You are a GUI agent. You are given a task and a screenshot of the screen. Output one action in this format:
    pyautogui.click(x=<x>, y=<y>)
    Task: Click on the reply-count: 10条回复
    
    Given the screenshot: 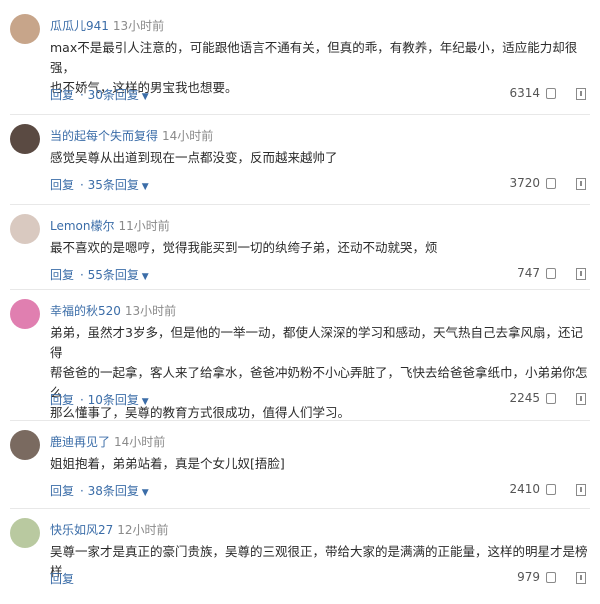 What is the action you would take?
    pyautogui.click(x=113, y=400)
    